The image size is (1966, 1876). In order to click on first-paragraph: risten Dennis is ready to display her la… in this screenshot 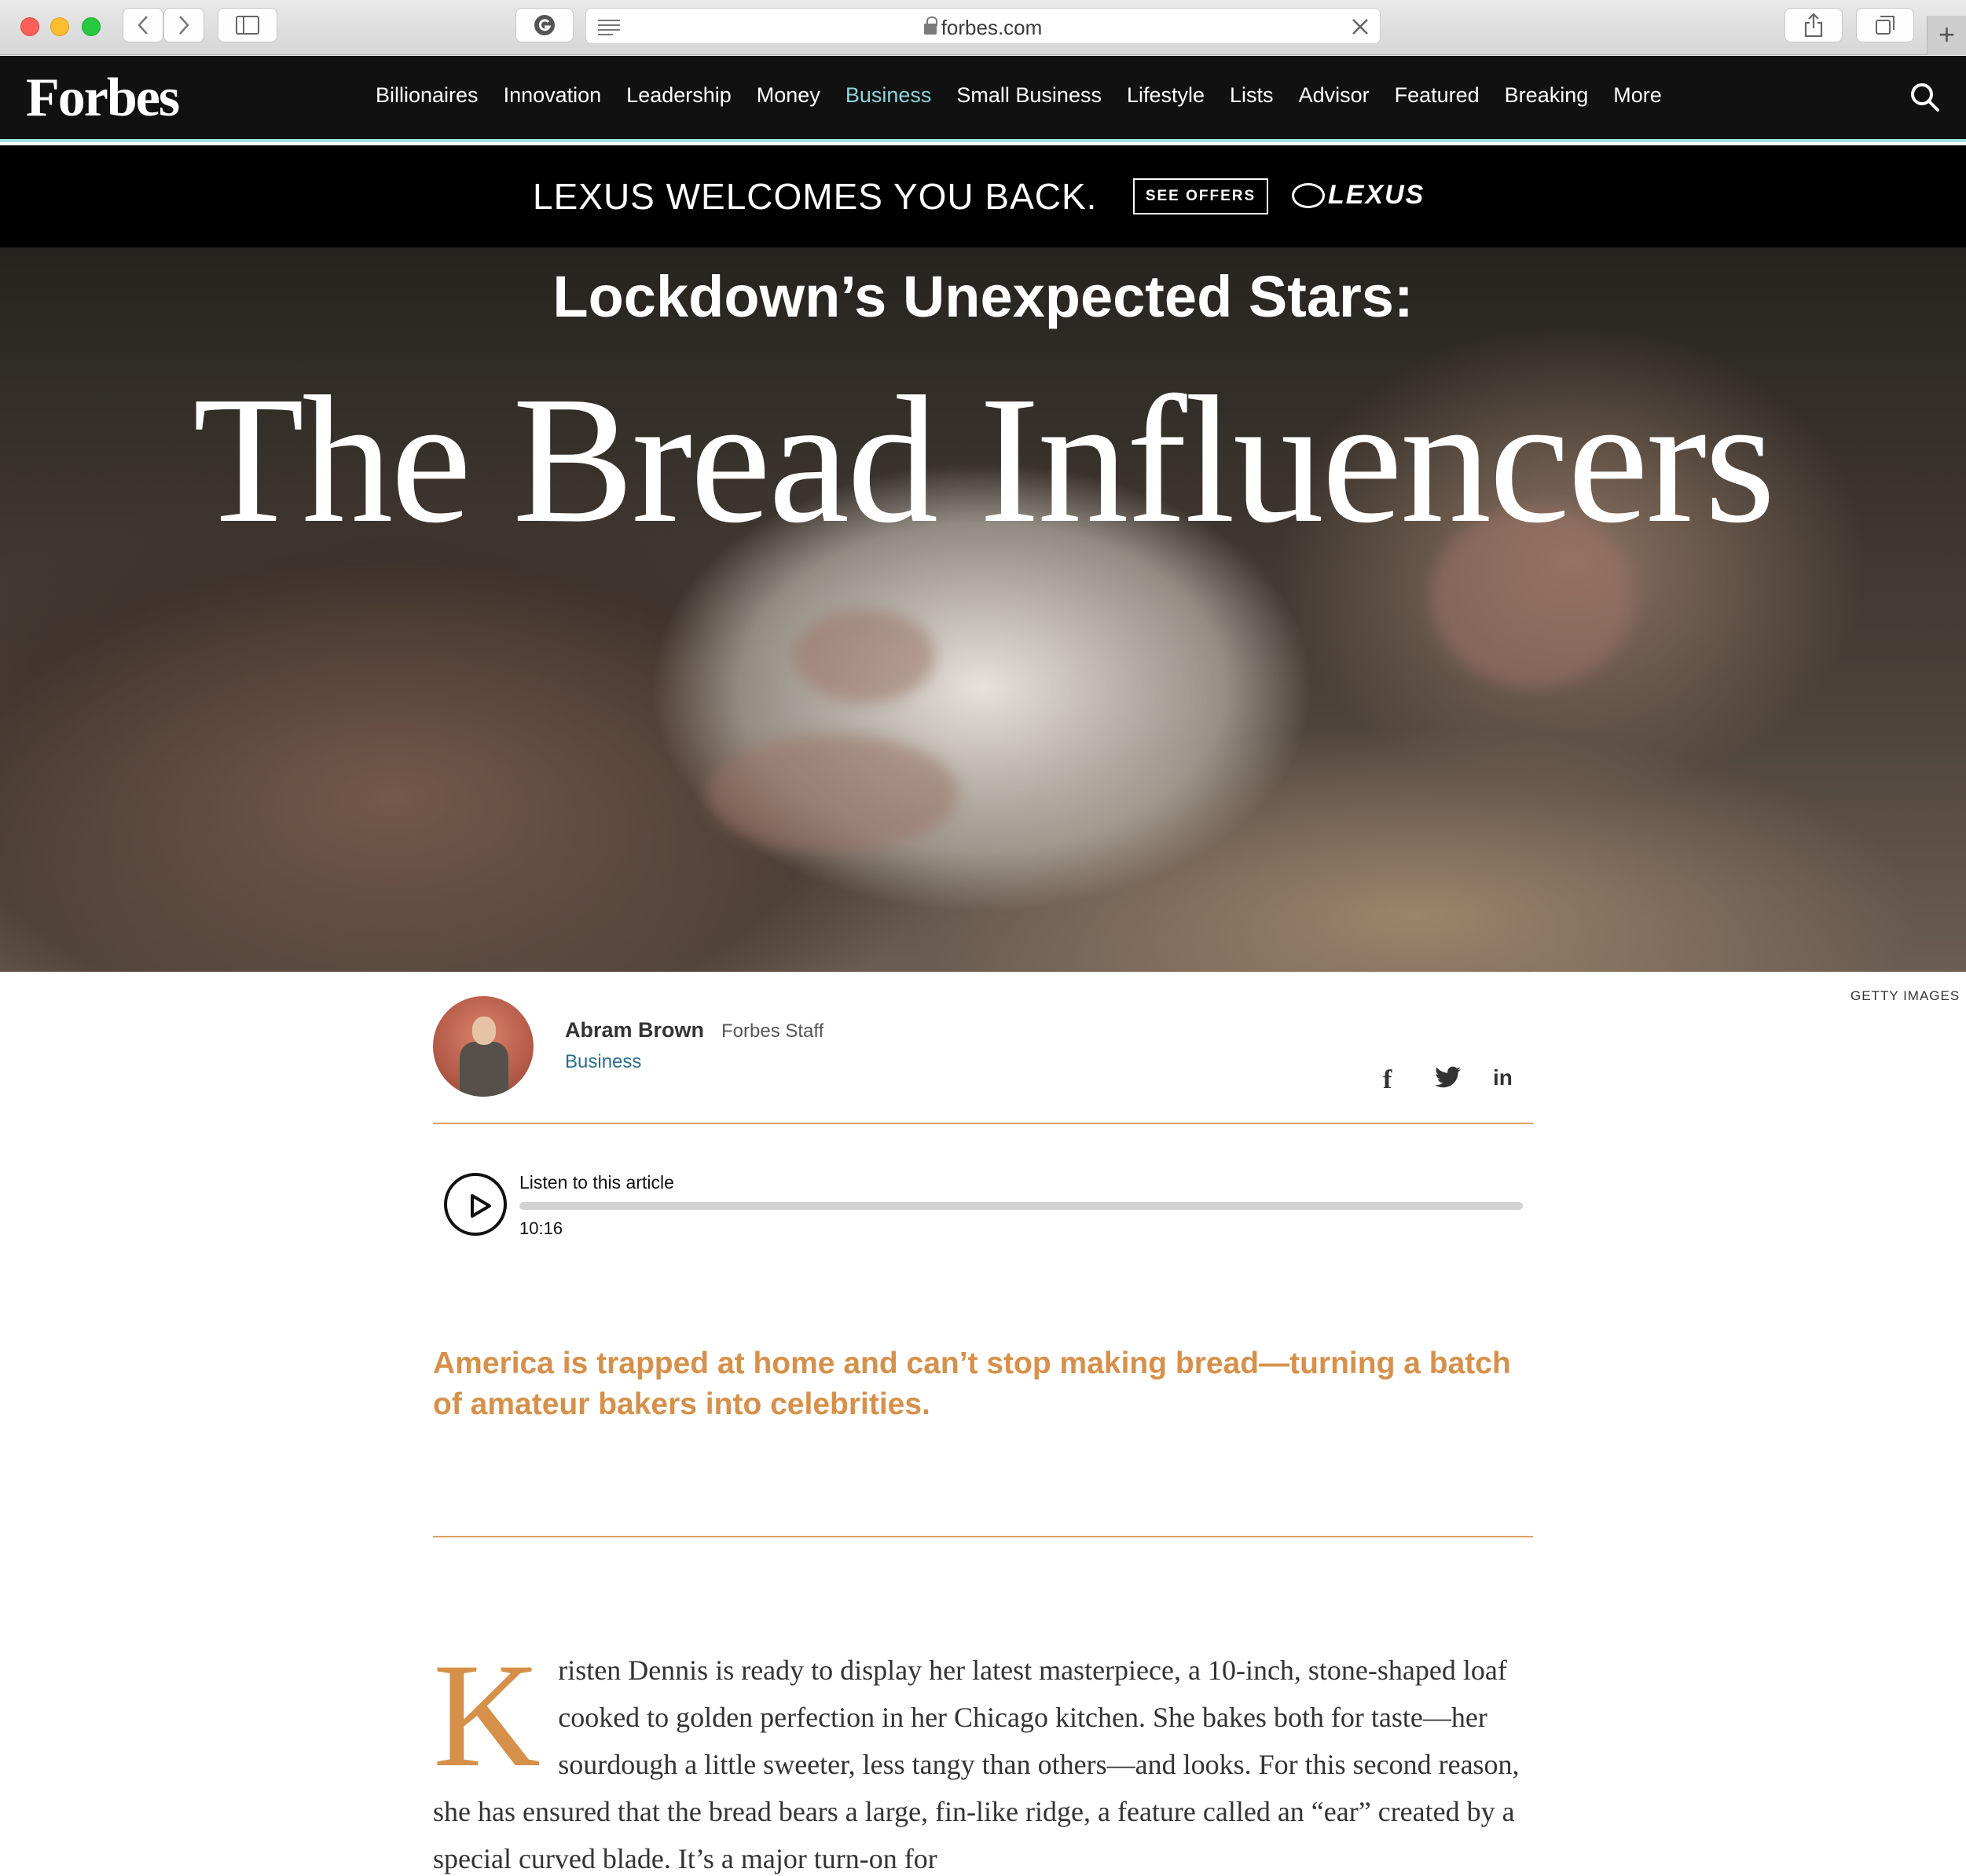, I will do `click(976, 1764)`.